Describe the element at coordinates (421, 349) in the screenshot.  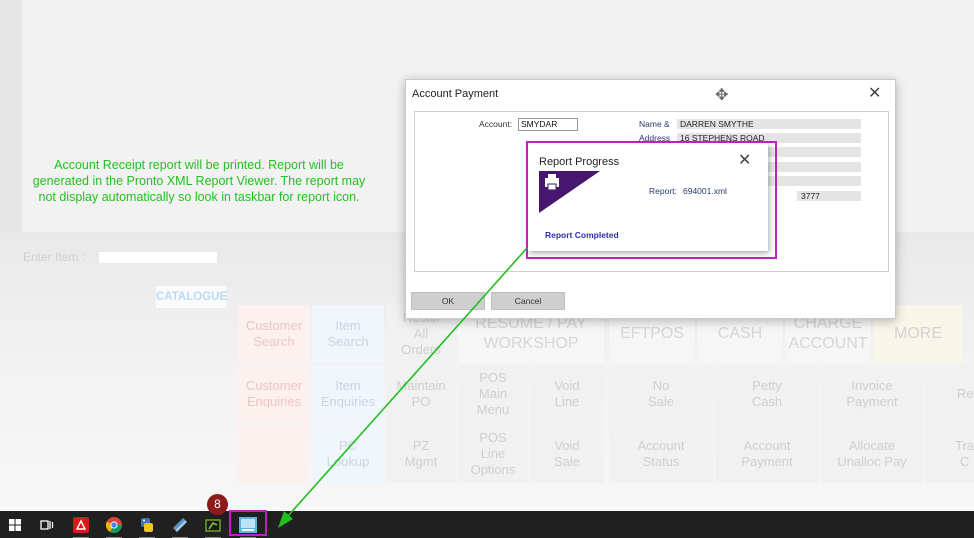
I see `tile-label: Orders` at that location.